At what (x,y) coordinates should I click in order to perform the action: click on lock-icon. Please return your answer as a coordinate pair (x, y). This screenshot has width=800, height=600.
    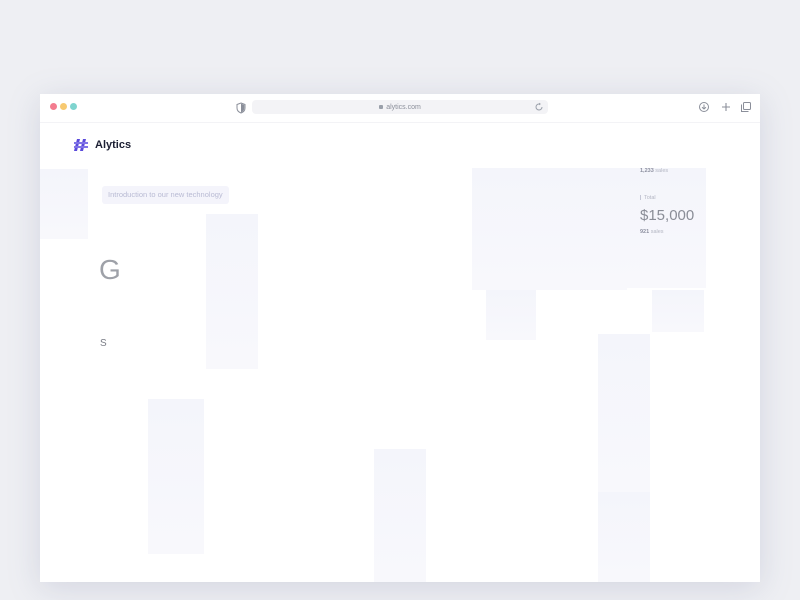
    Looking at the image, I should click on (381, 107).